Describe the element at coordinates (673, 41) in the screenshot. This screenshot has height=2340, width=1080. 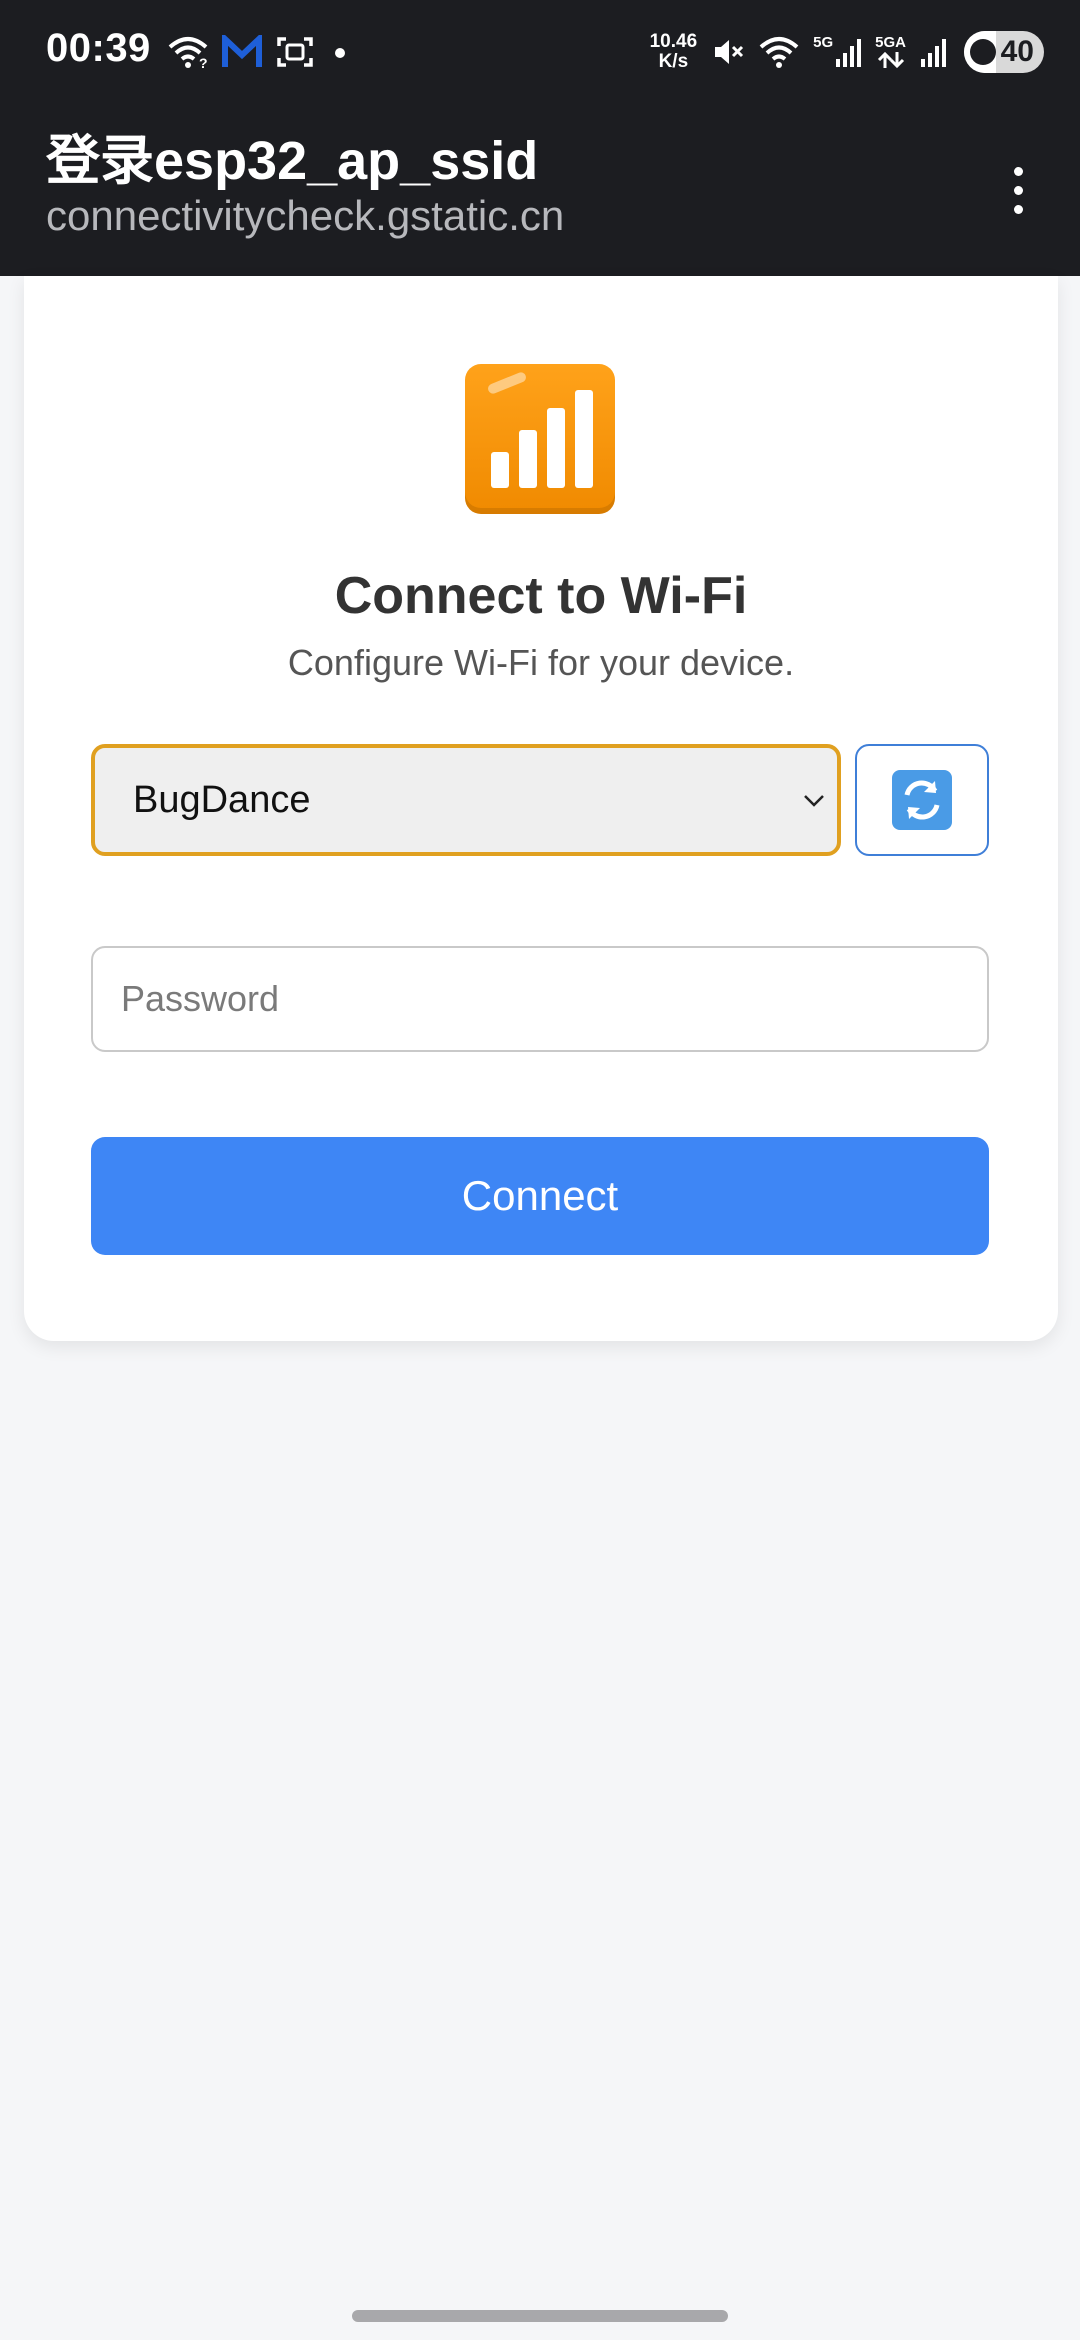
I see `net-speed-value: 10.46` at that location.